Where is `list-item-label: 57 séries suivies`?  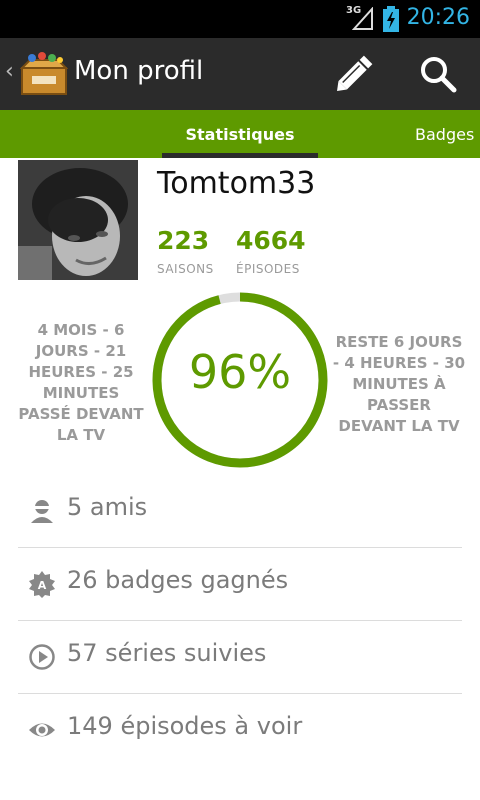
list-item-label: 57 séries suivies is located at coordinates (167, 653).